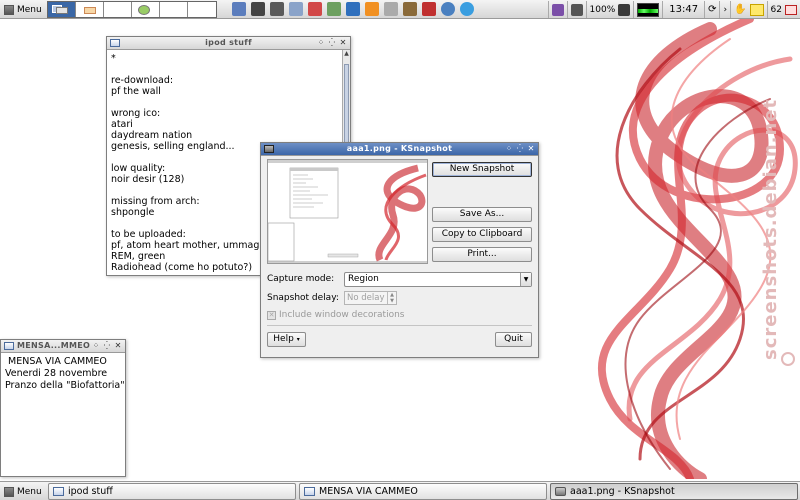  Describe the element at coordinates (286, 339) in the screenshot. I see `help-button: Help ▾` at that location.